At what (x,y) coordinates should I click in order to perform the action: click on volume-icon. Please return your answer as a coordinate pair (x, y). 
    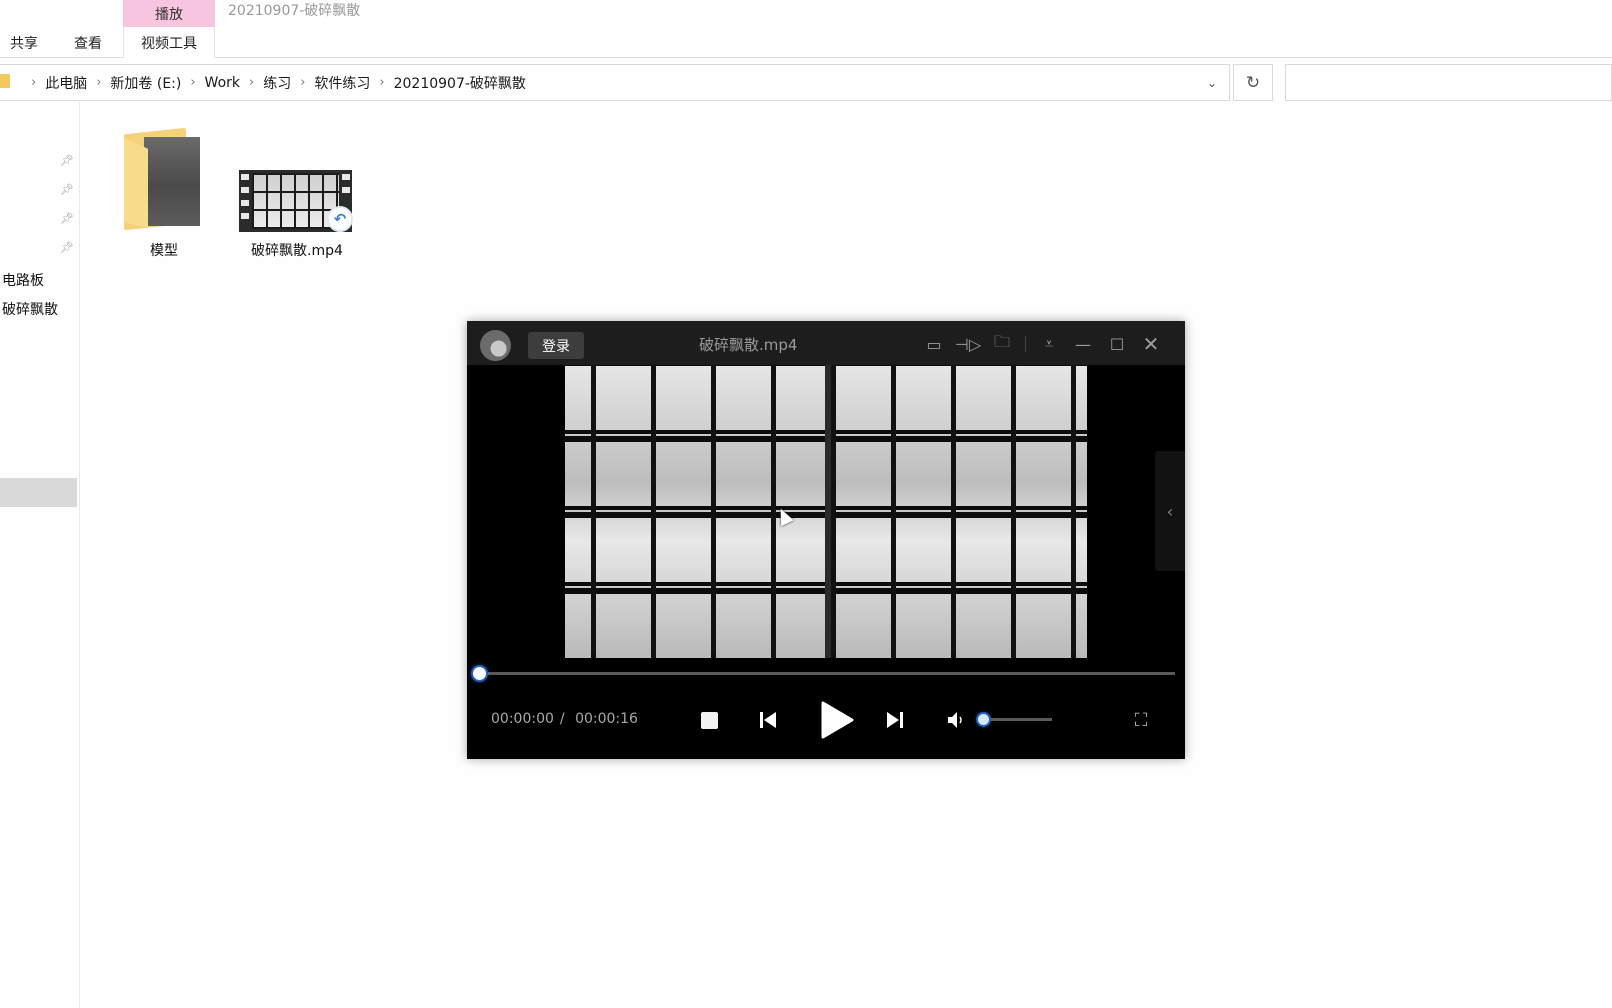
    Looking at the image, I should click on (955, 720).